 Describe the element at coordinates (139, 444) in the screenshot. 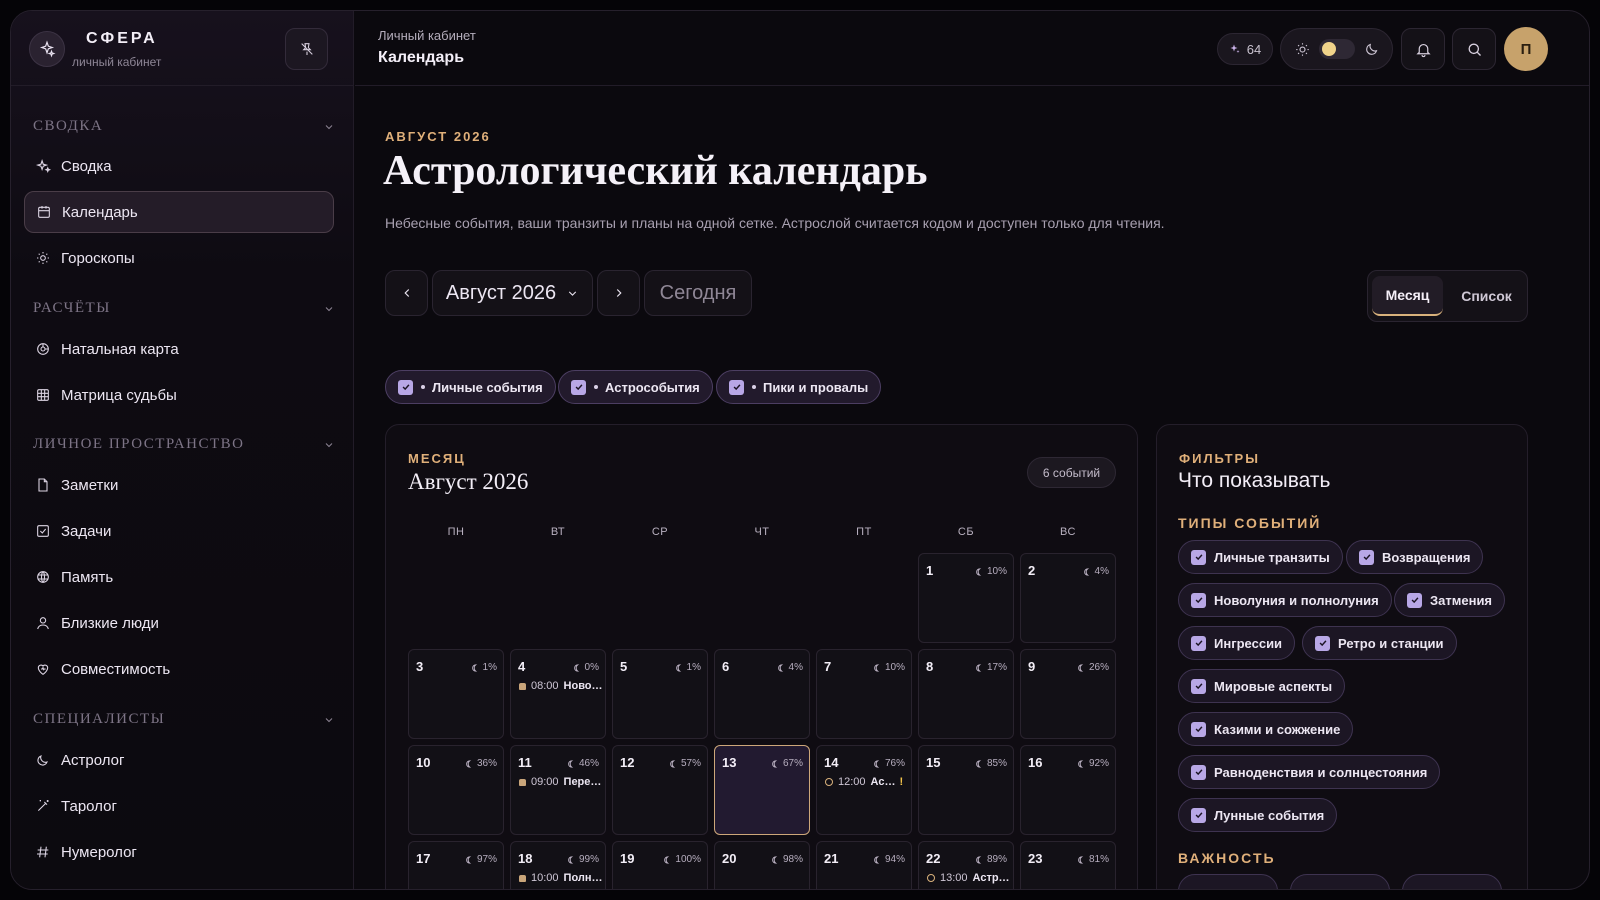

I see `nav-section-label: ЛИЧНОЕ ПРОСТРАНСТВО` at that location.